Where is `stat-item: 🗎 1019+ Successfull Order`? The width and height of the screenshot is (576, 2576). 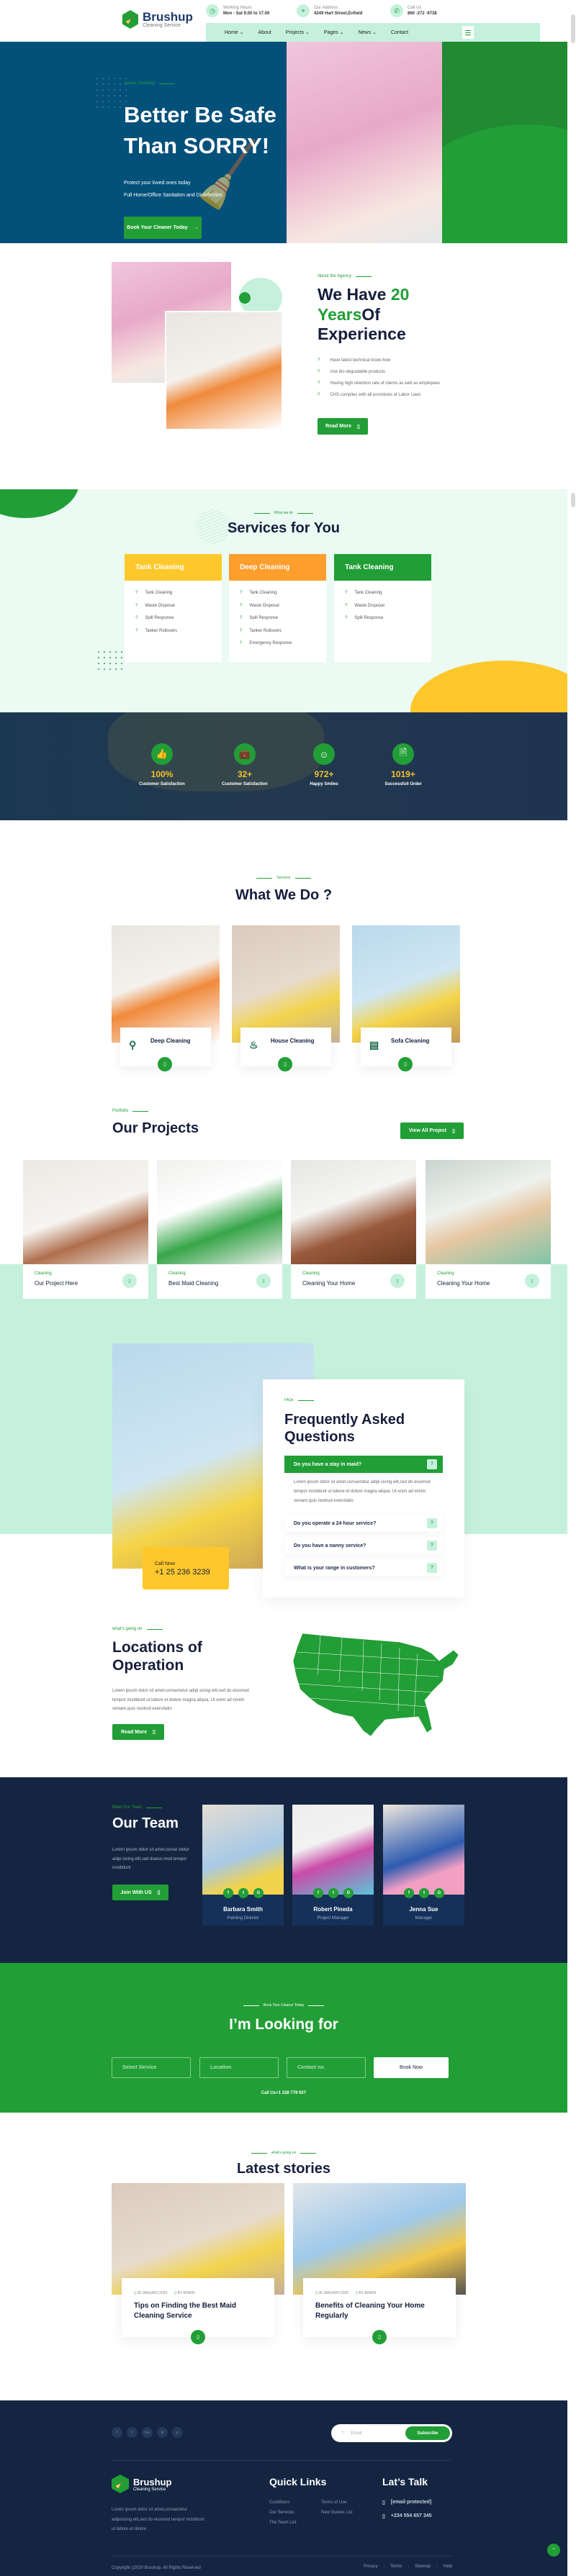
stat-item: 🗎 1019+ Successfull Order is located at coordinates (403, 764).